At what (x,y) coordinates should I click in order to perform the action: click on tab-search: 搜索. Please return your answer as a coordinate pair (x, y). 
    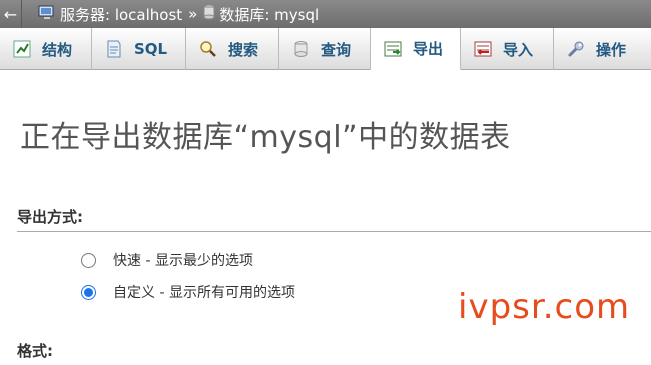
    Looking at the image, I should click on (232, 49).